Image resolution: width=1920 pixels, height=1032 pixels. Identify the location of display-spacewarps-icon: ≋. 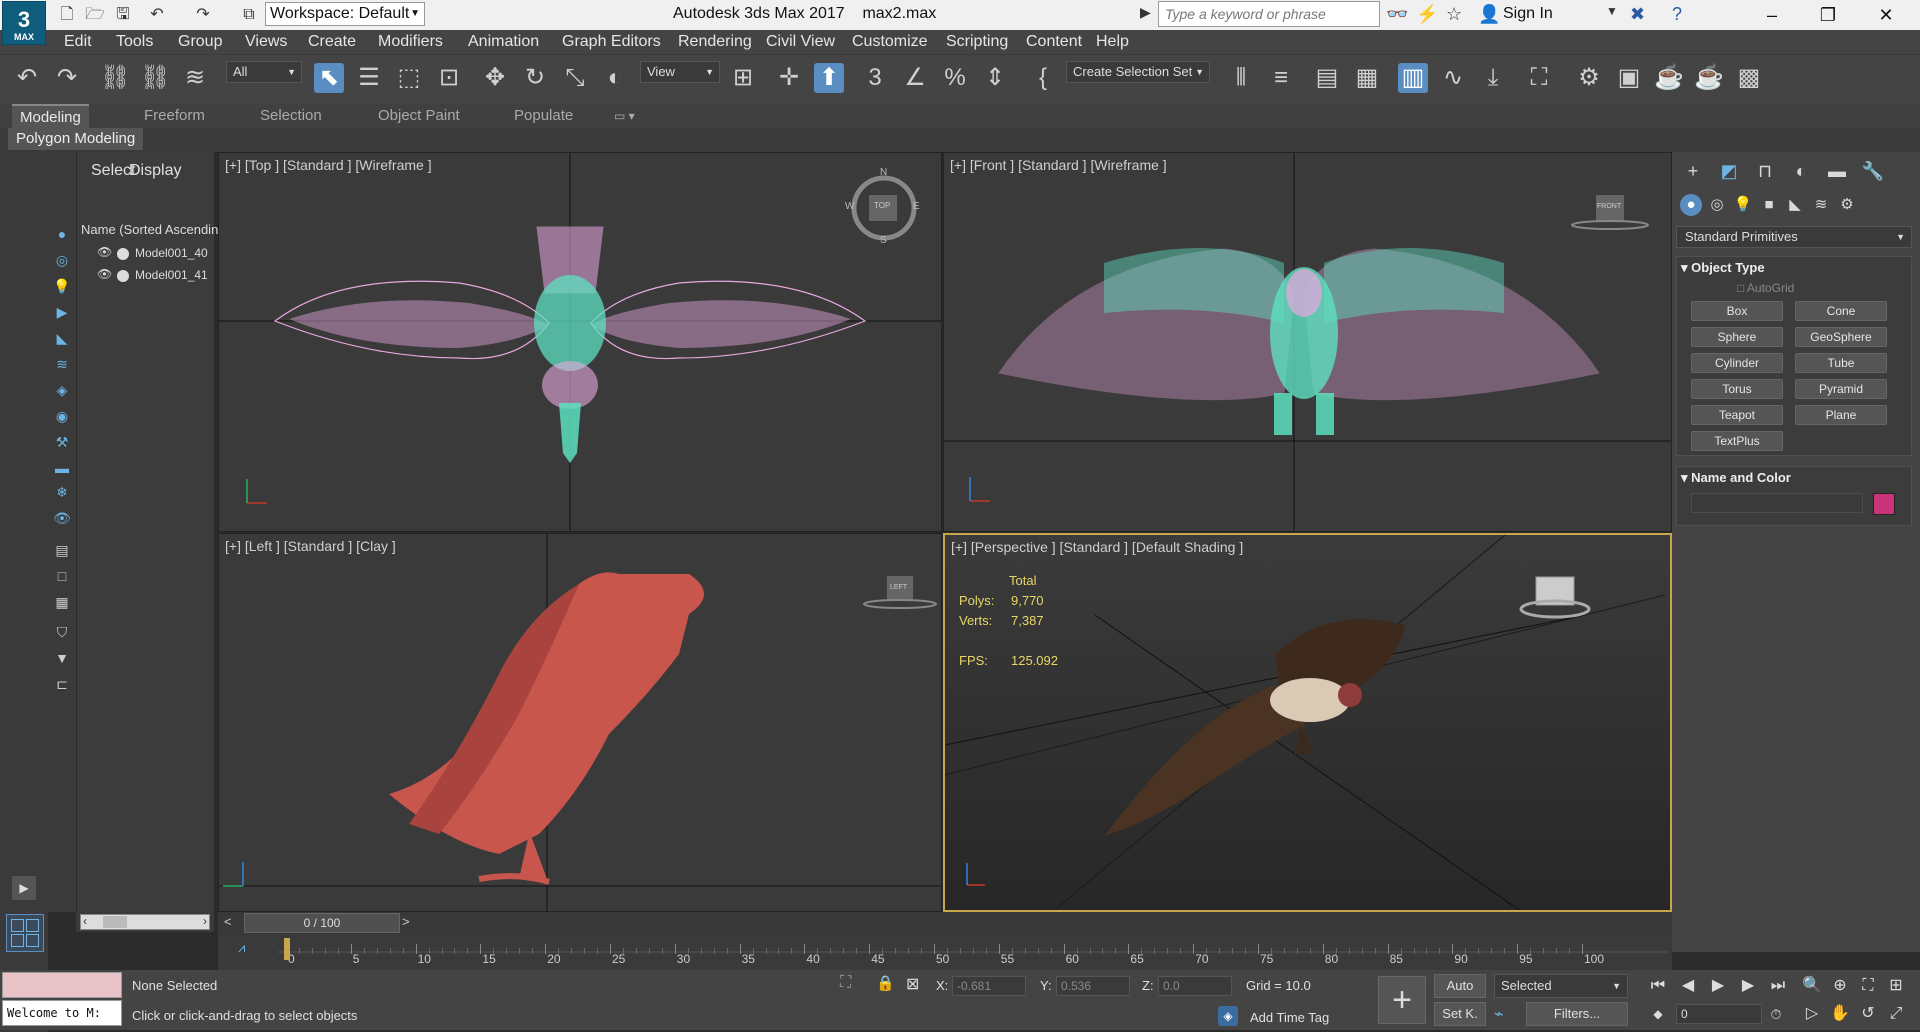
(62, 364).